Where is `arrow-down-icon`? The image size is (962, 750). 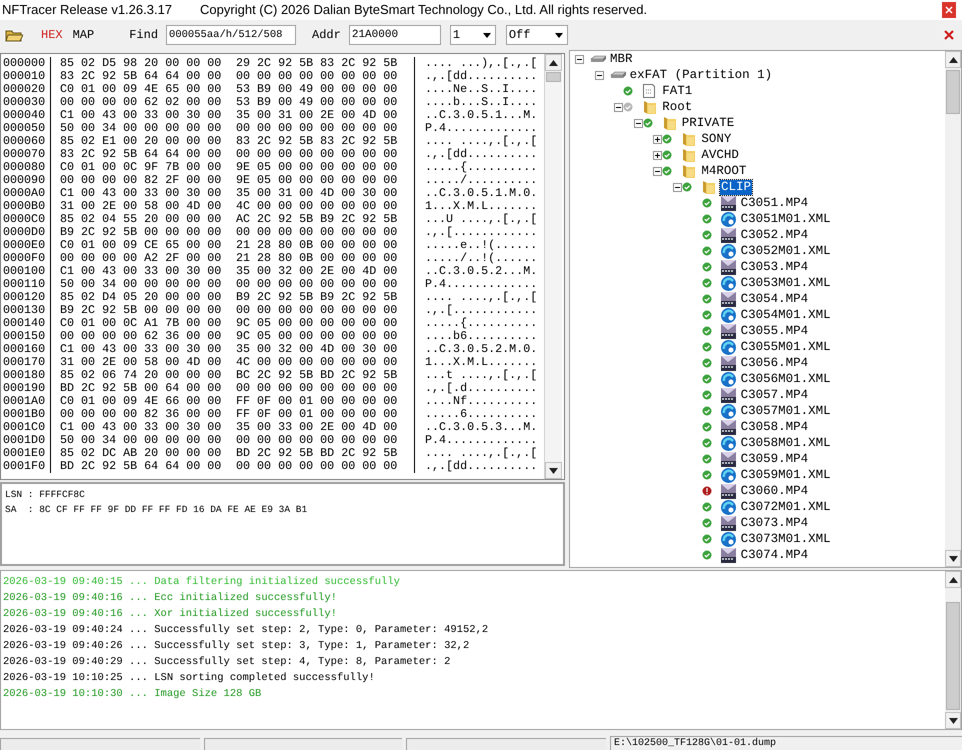 arrow-down-icon is located at coordinates (553, 471).